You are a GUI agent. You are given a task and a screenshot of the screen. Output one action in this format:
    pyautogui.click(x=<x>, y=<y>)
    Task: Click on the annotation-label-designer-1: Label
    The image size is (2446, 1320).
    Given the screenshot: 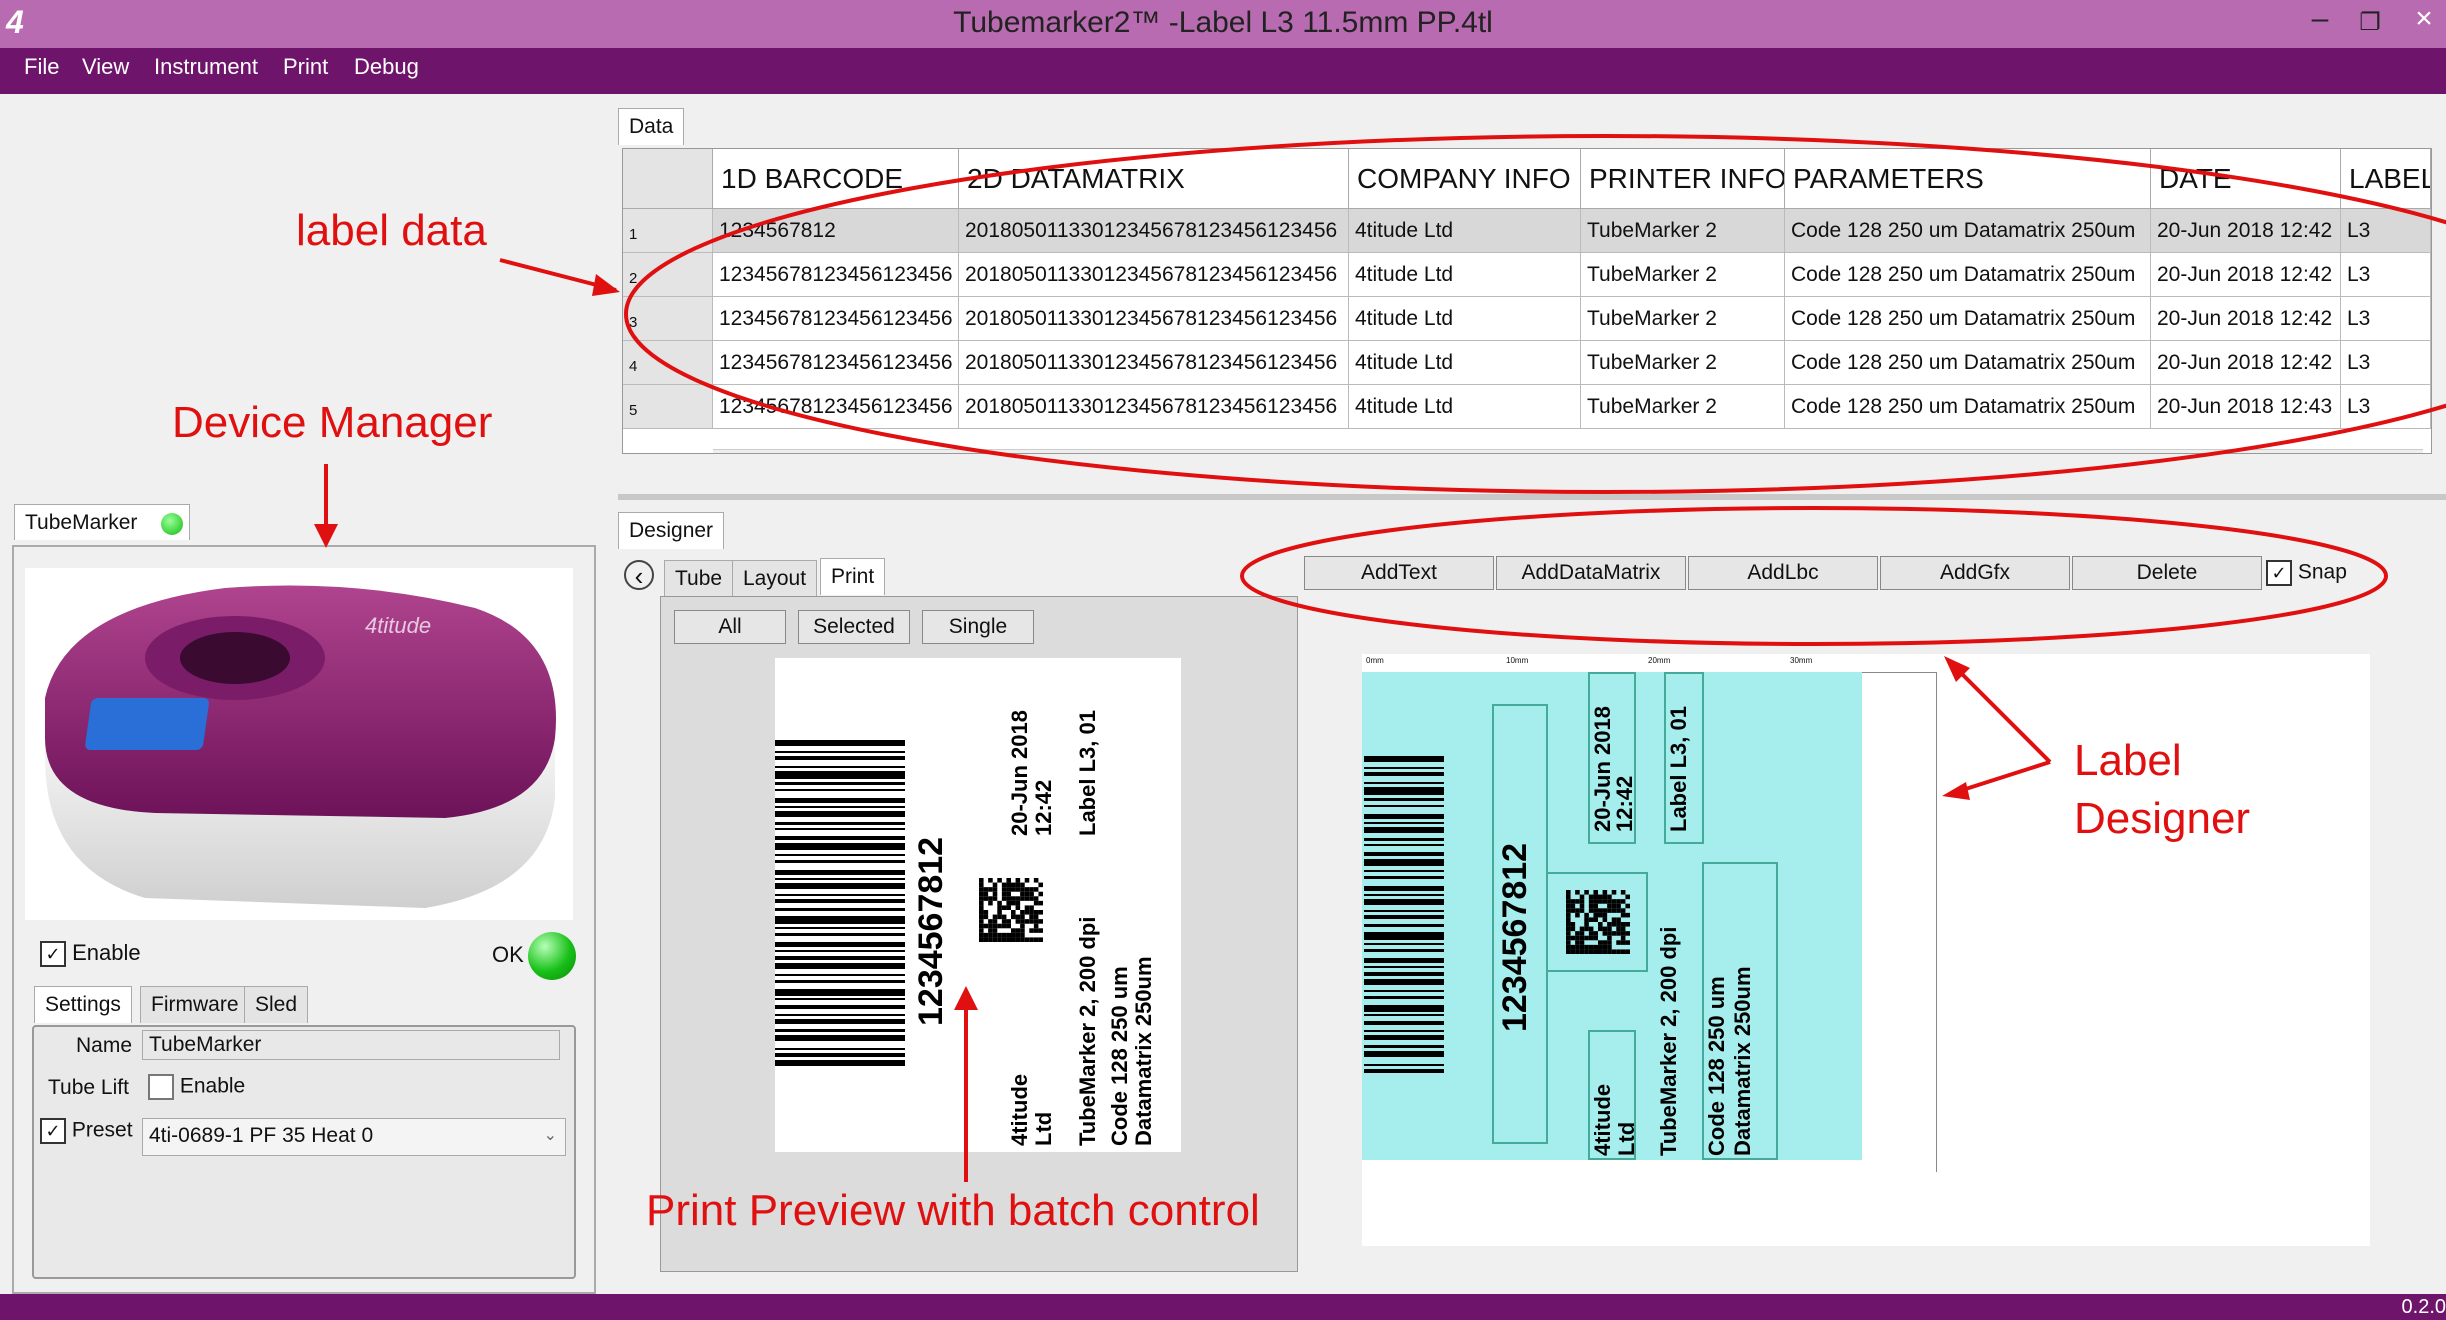 What is the action you would take?
    pyautogui.click(x=2128, y=760)
    